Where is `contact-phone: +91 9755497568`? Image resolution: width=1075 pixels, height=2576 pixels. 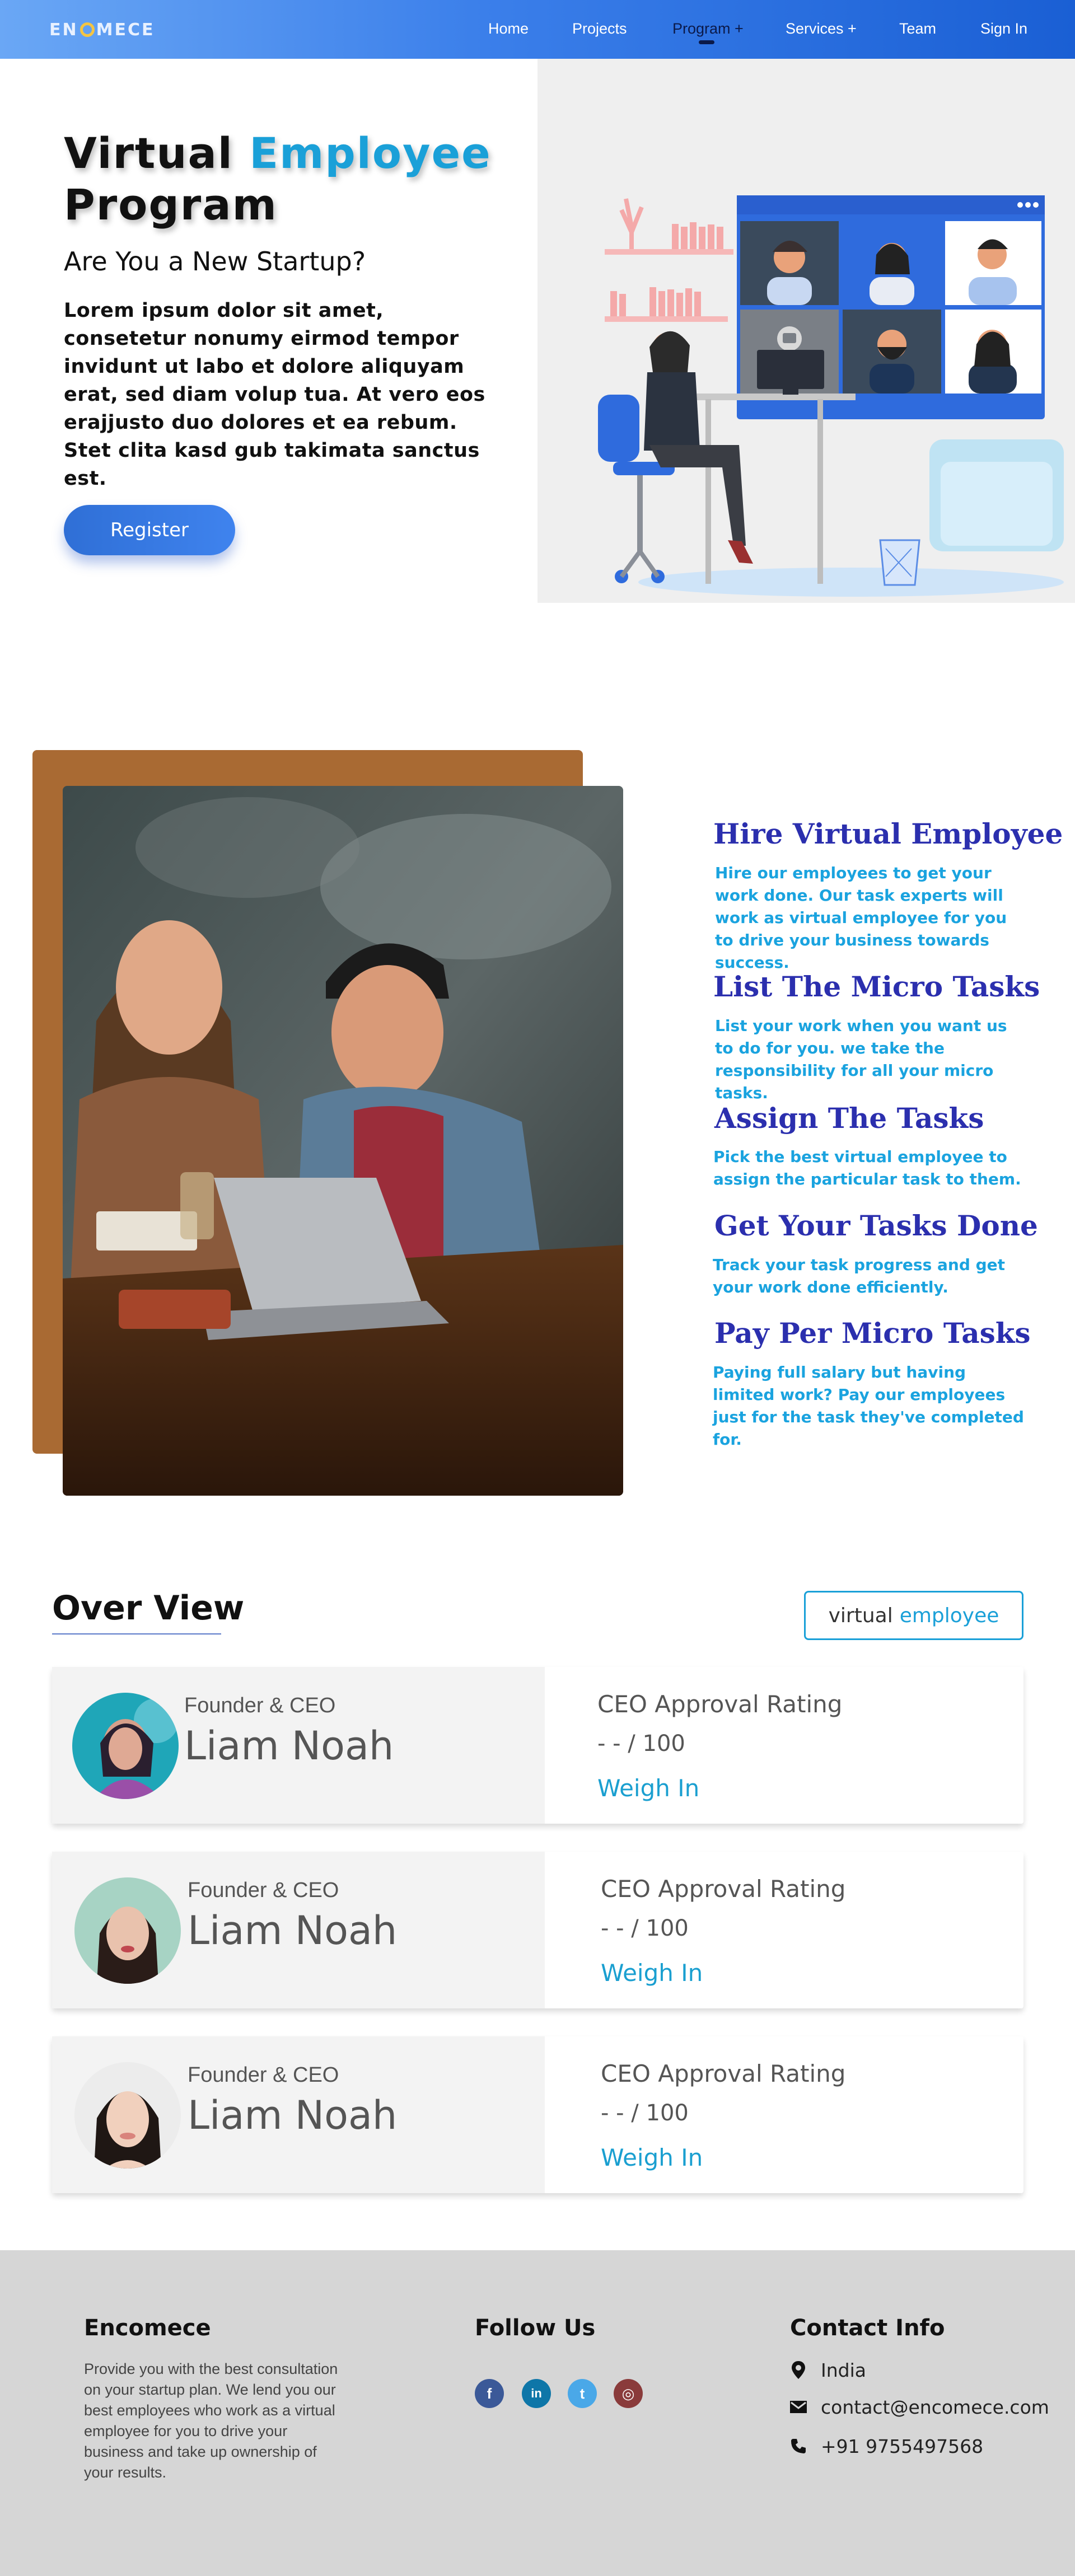 contact-phone: +91 9755497568 is located at coordinates (885, 2446).